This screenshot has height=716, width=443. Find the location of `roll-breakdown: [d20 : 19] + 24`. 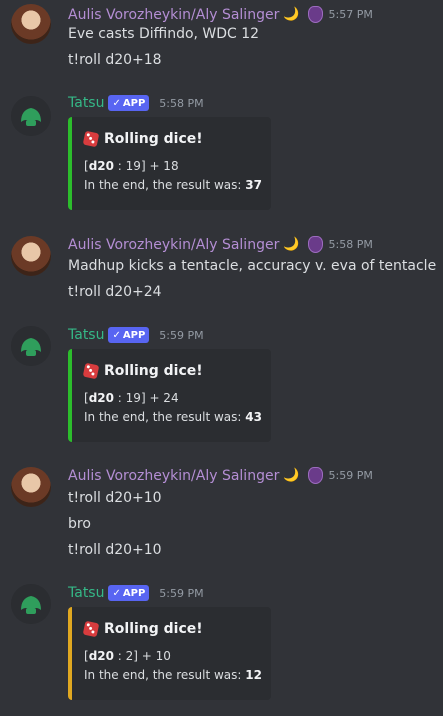

roll-breakdown: [d20 : 19] + 24 is located at coordinates (131, 398).